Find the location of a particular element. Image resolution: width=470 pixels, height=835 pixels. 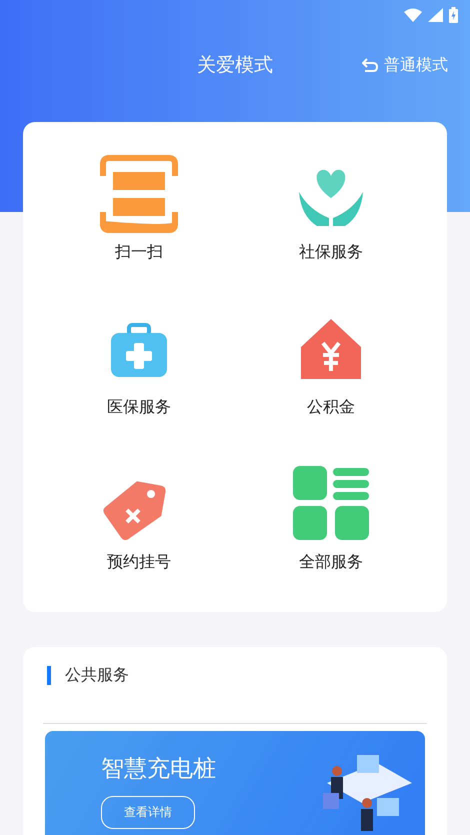

service-label: 扫一扫 is located at coordinates (139, 252).